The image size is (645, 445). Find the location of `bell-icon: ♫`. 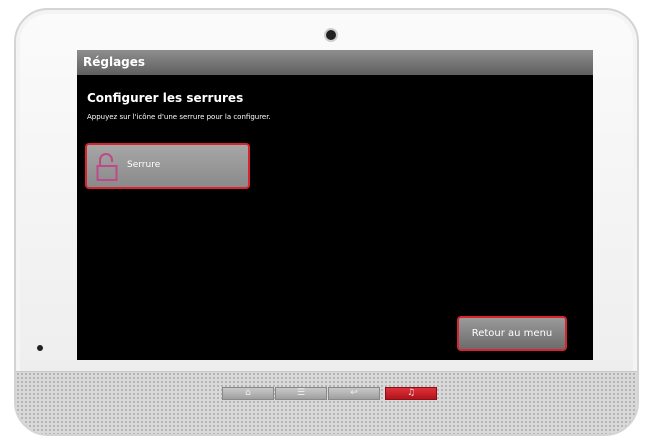

bell-icon: ♫ is located at coordinates (411, 393).